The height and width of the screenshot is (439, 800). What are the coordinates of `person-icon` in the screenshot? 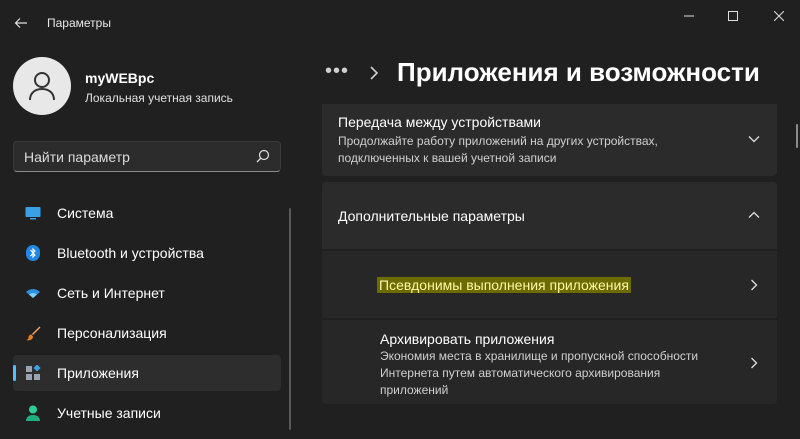 It's located at (33, 413).